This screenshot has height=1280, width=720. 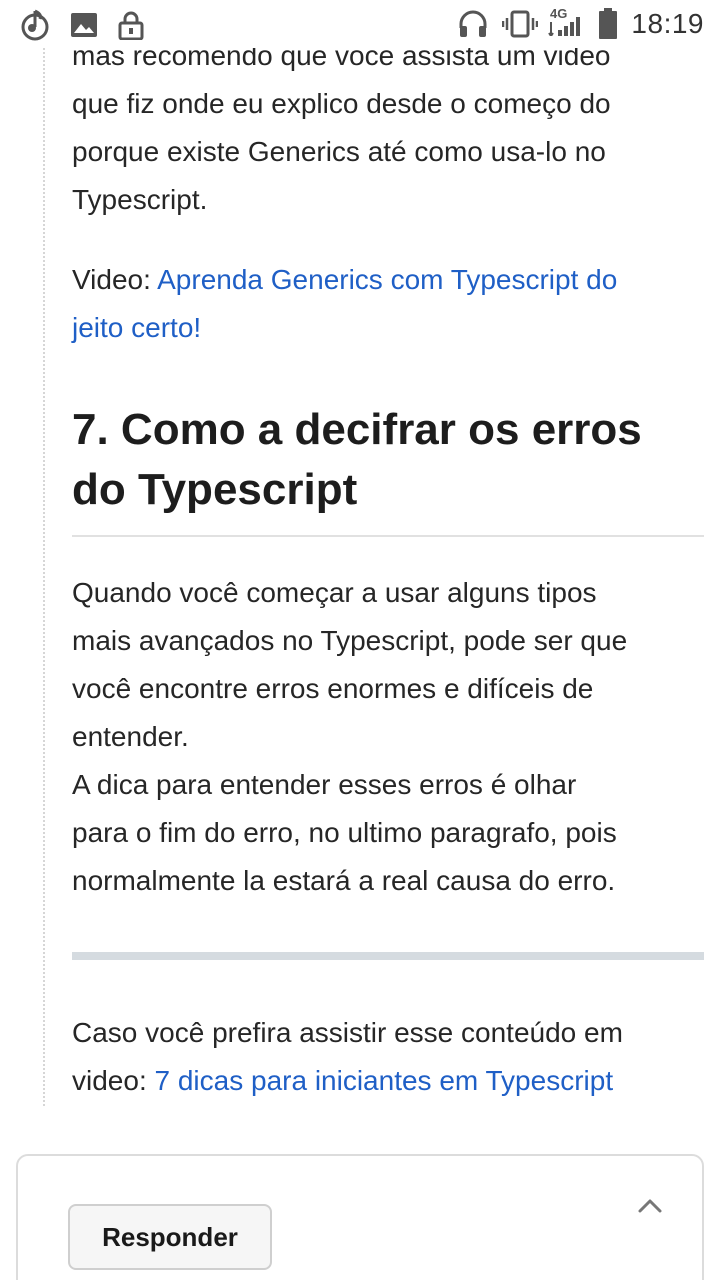 What do you see at coordinates (215, 489) in the screenshot?
I see `heading-line: do Typescript` at bounding box center [215, 489].